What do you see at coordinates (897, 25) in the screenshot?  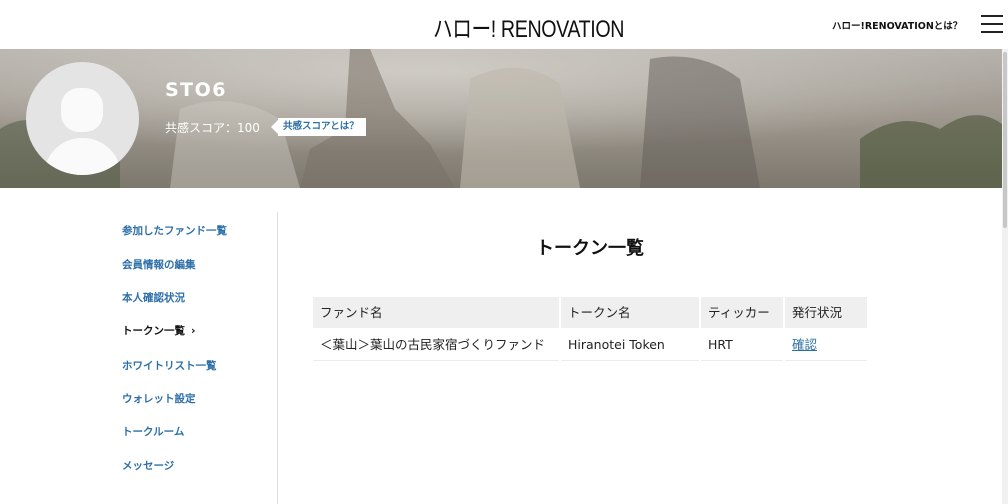 I see `about-link: ハロー!RENOVATIONとは？` at bounding box center [897, 25].